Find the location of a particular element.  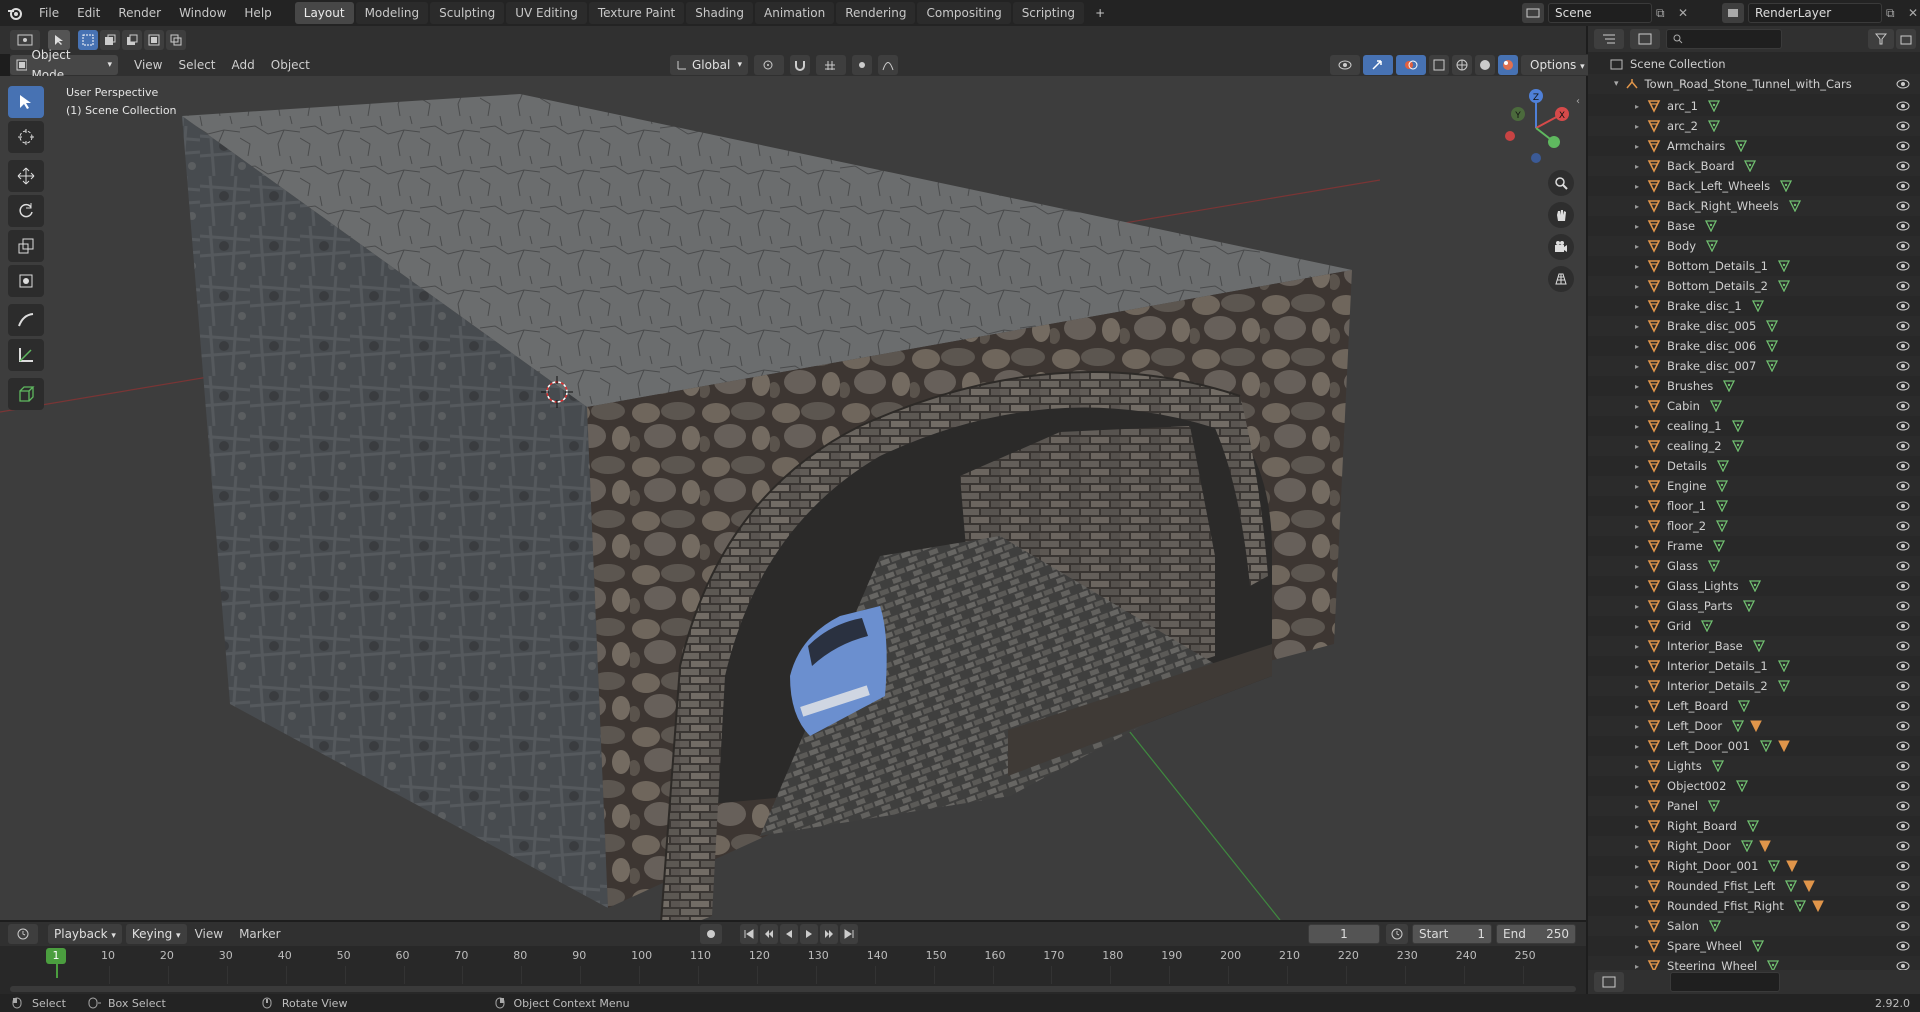

current-frame-field: 1 is located at coordinates (1344, 934).